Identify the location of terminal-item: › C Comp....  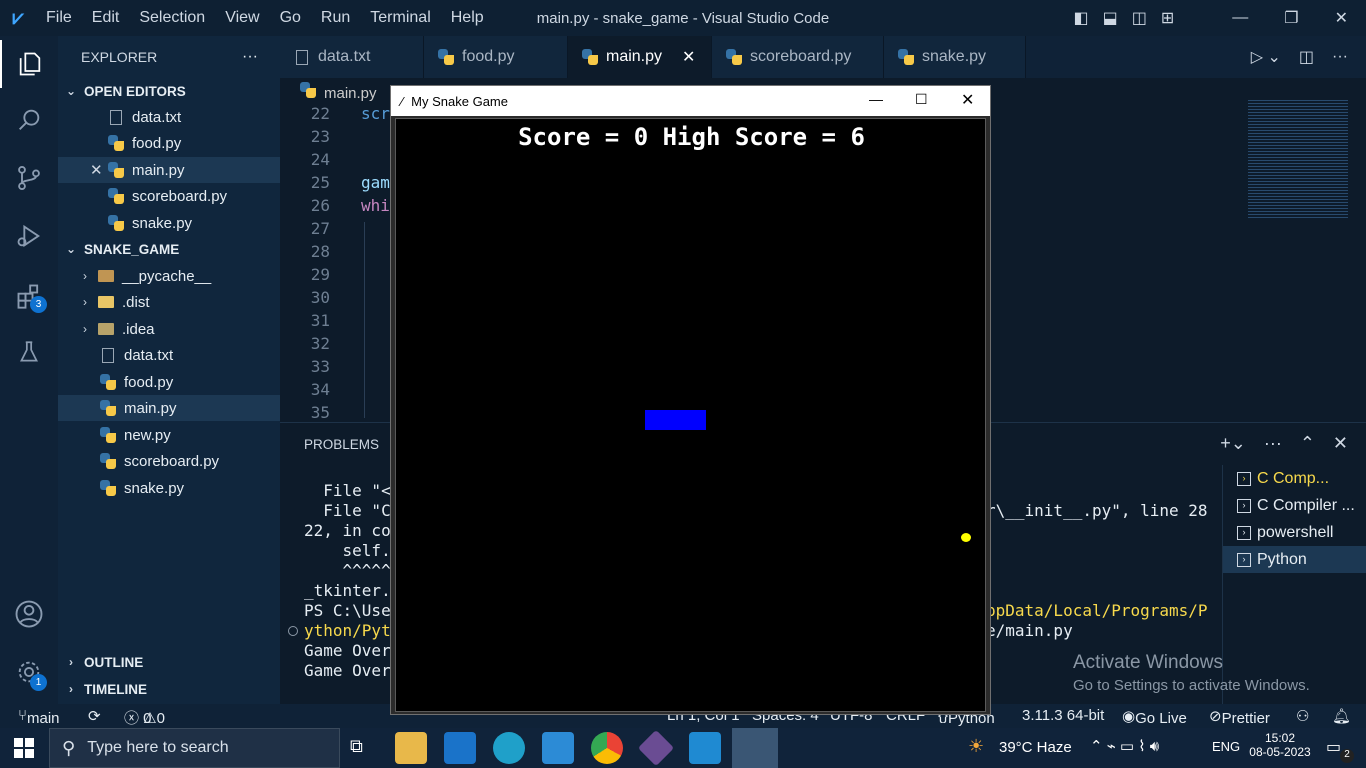
(1294, 478).